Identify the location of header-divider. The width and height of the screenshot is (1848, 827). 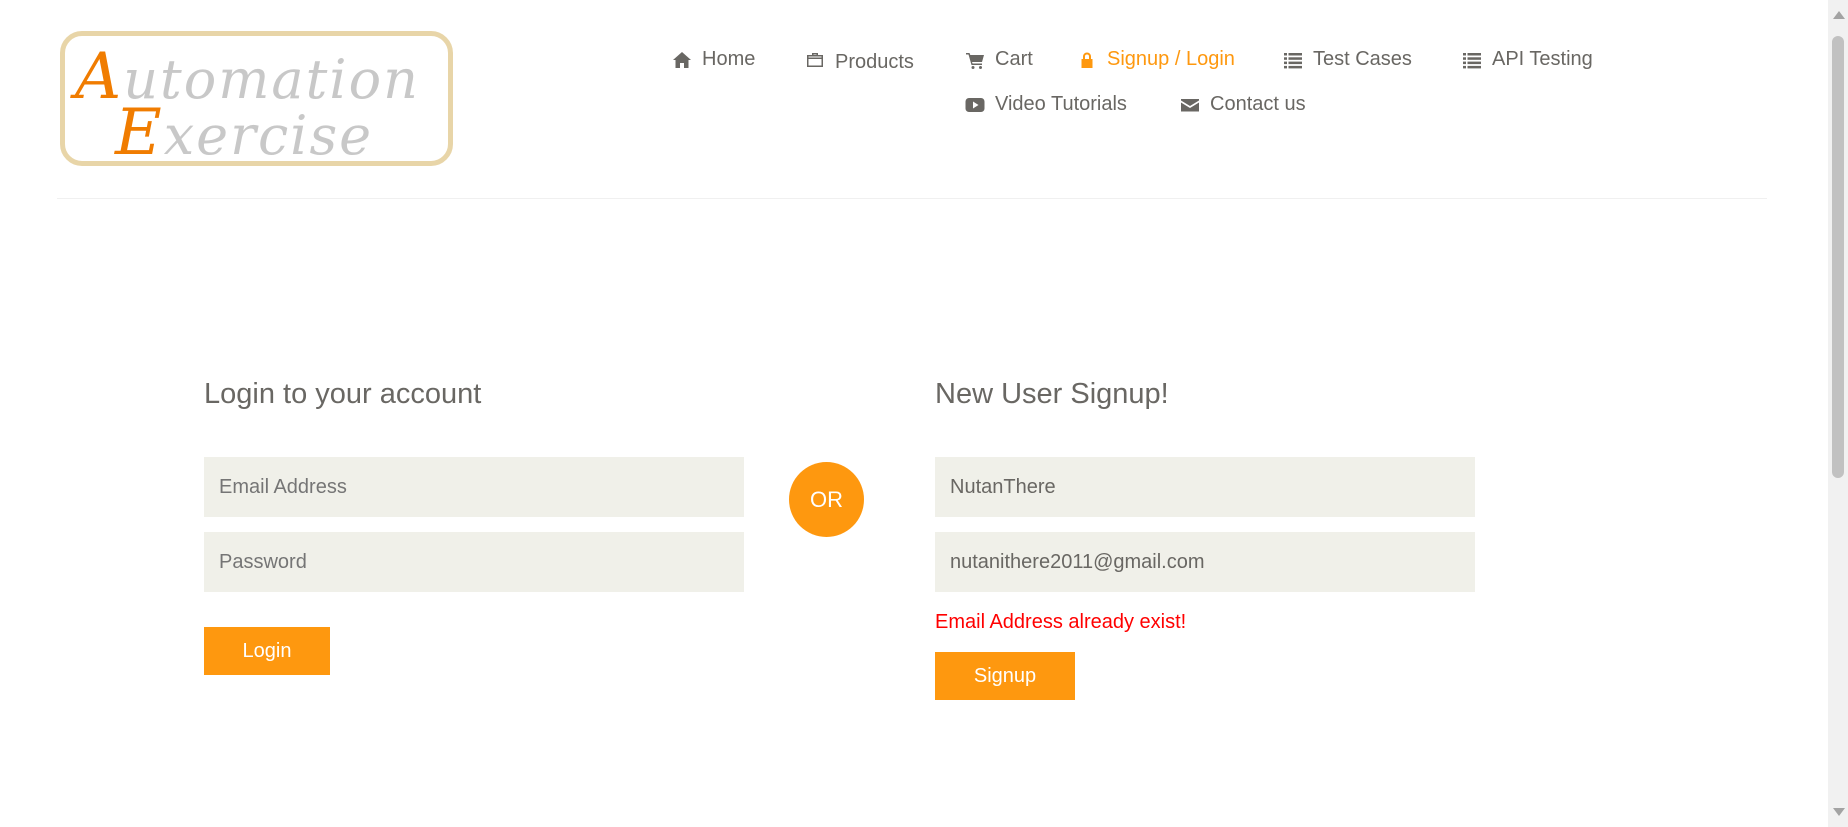
(912, 198).